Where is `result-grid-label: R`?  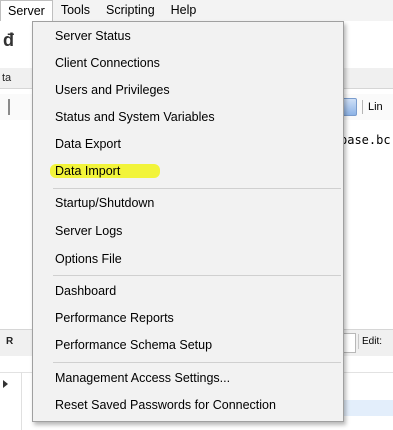 result-grid-label: R is located at coordinates (10, 341).